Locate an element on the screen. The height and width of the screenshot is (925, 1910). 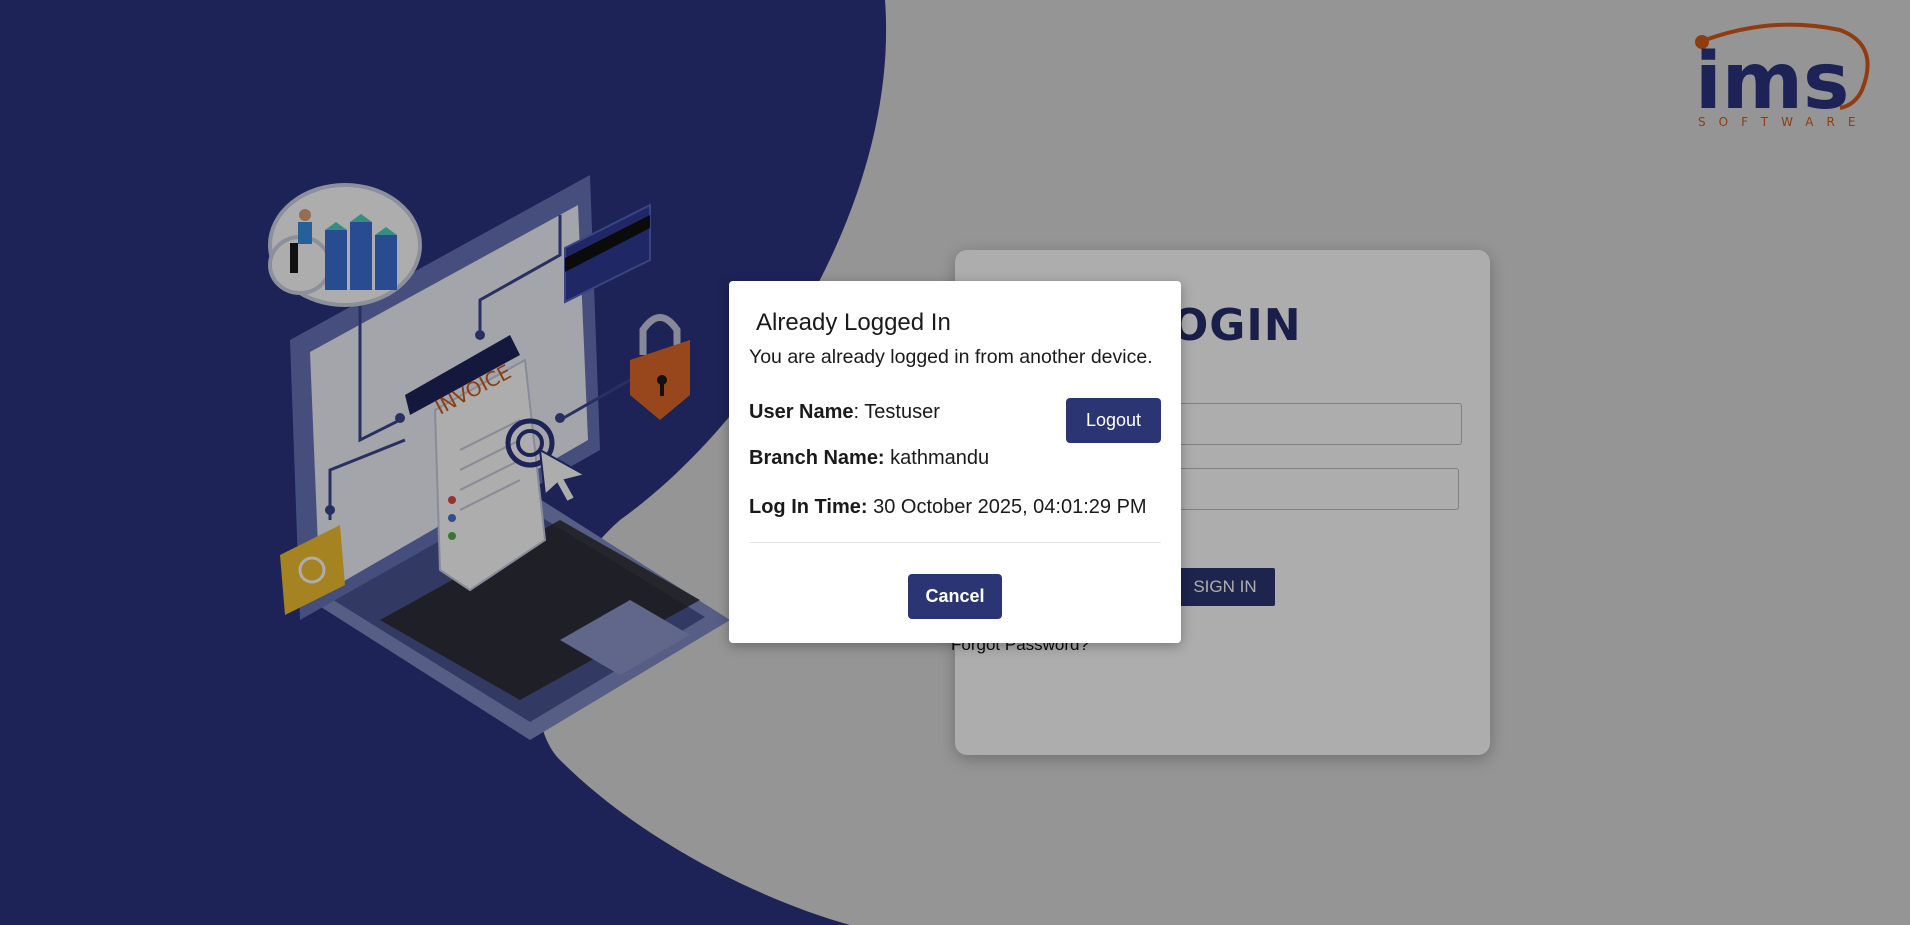
dialog-title: Already Logged In is located at coordinates (853, 322).